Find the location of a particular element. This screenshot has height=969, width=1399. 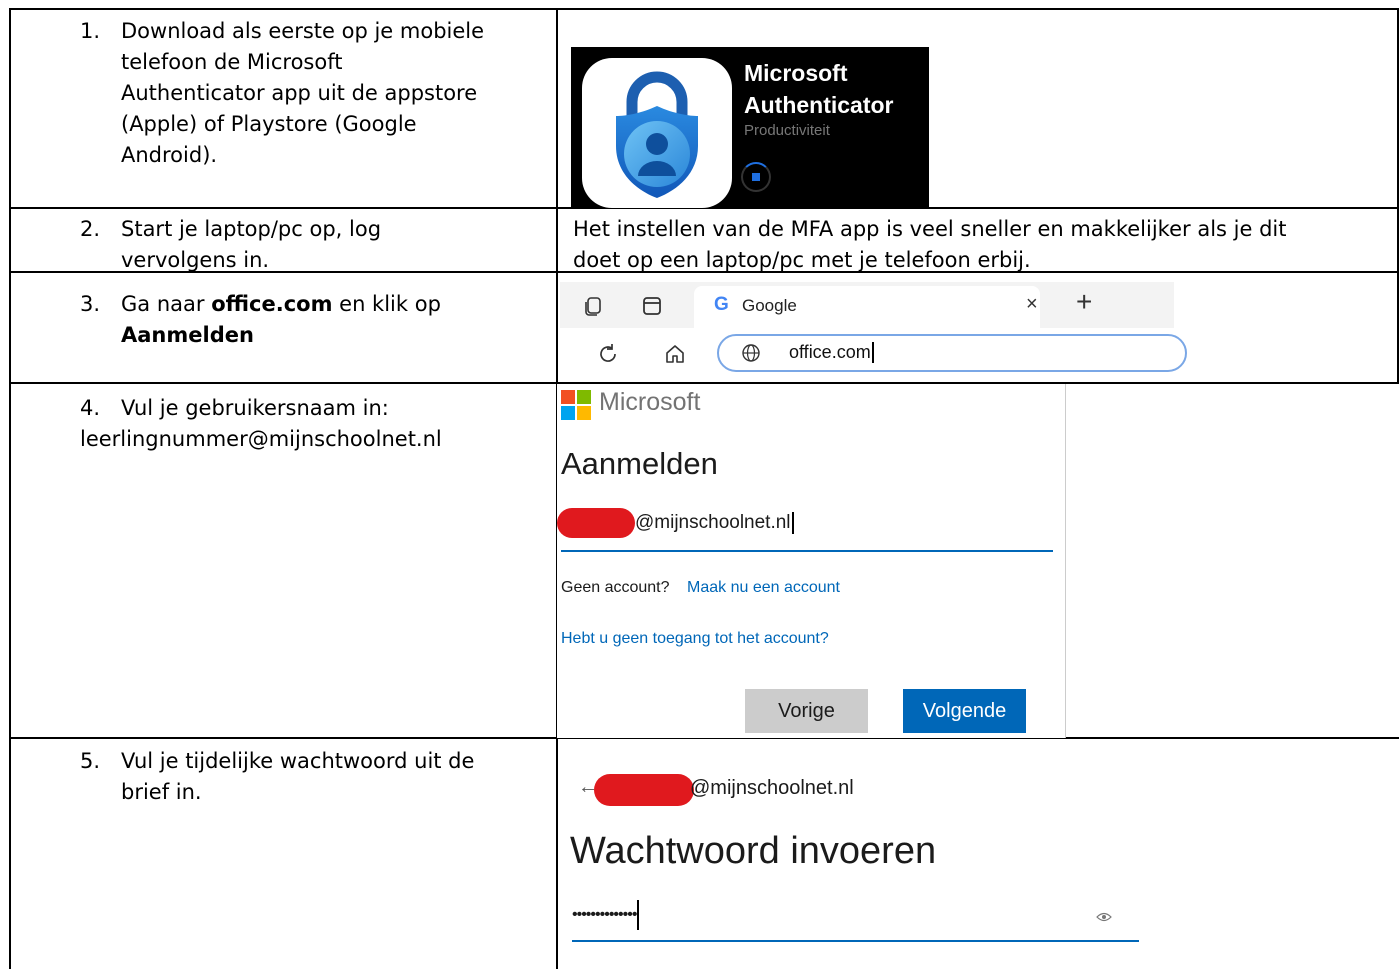

office-url-emphasis: office.com is located at coordinates (272, 304).